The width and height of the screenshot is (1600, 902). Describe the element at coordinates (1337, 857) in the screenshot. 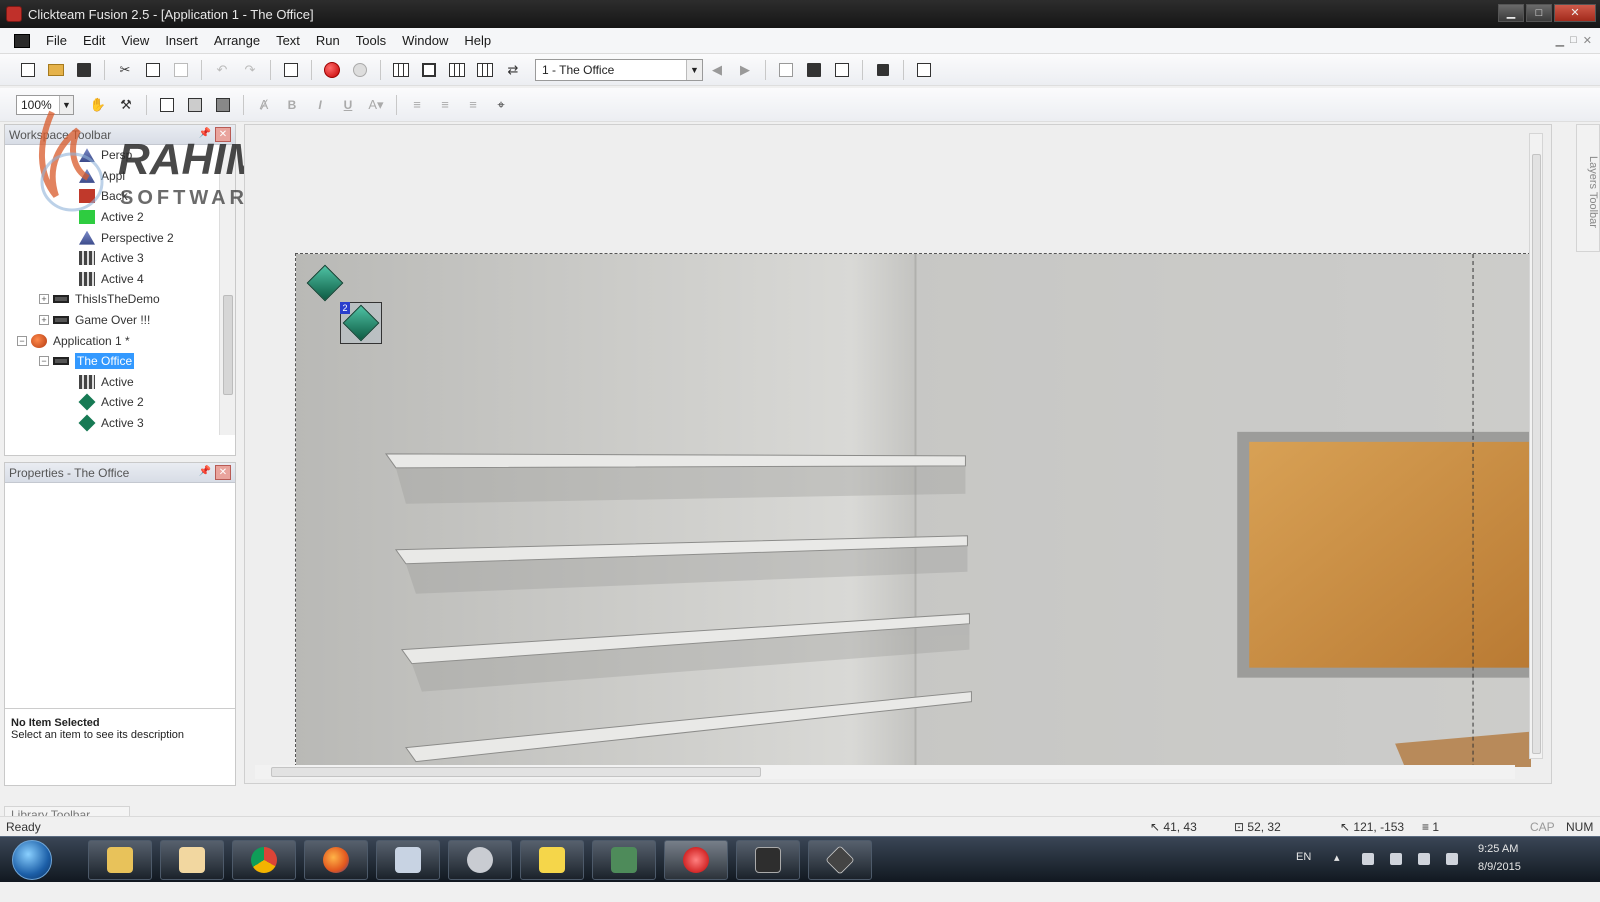

I see `chevron-up-icon: ▴` at that location.